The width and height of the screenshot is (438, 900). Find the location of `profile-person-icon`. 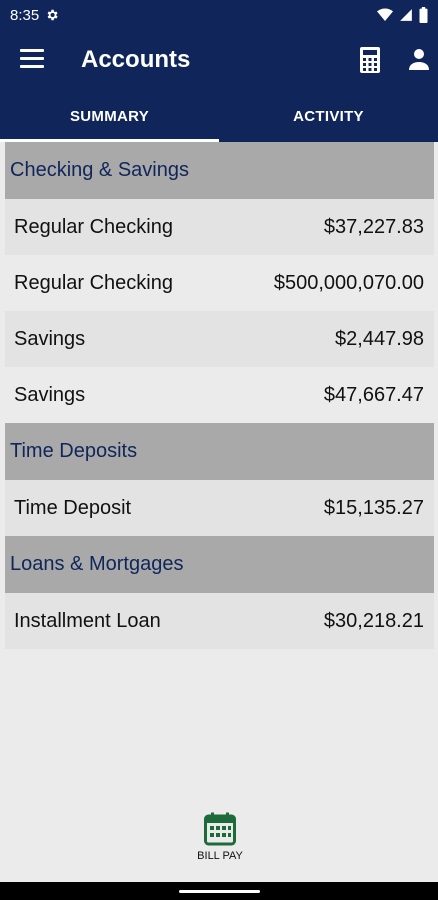

profile-person-icon is located at coordinates (419, 59).